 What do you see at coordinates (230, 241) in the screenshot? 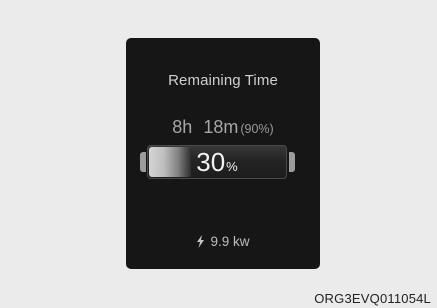
I see `charging-power-value: 9.9 kw` at bounding box center [230, 241].